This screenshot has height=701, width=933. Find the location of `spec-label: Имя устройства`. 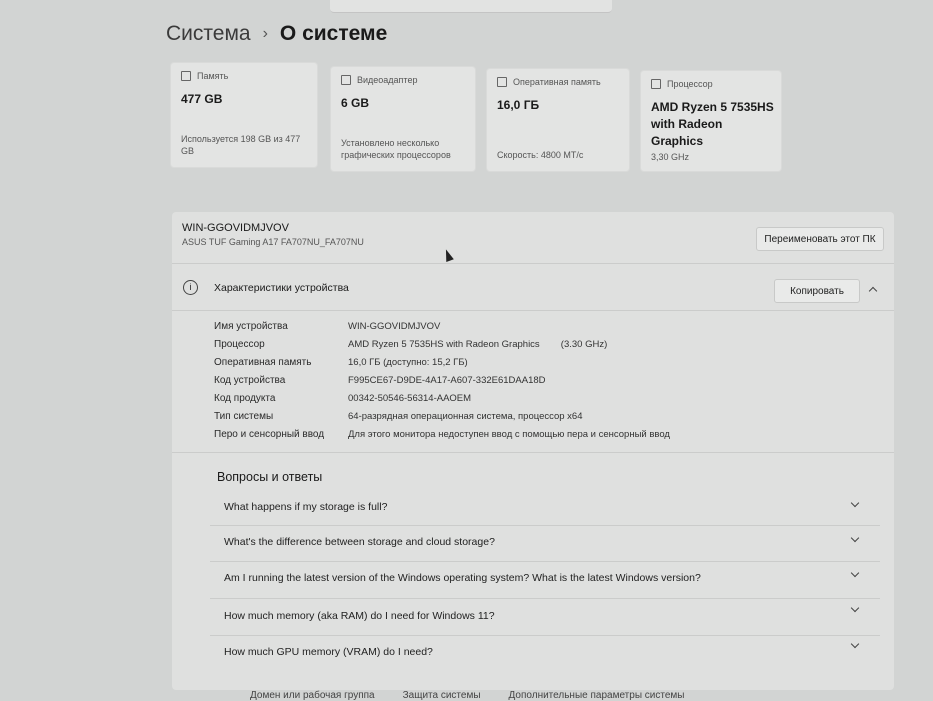

spec-label: Имя устройства is located at coordinates (251, 326).